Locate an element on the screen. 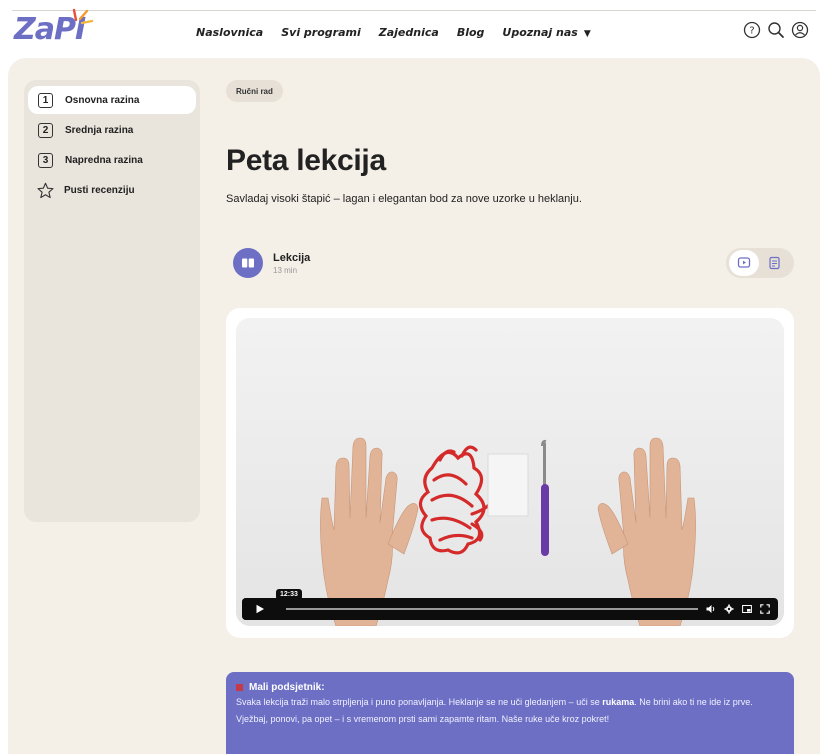  document-icon is located at coordinates (774, 263).